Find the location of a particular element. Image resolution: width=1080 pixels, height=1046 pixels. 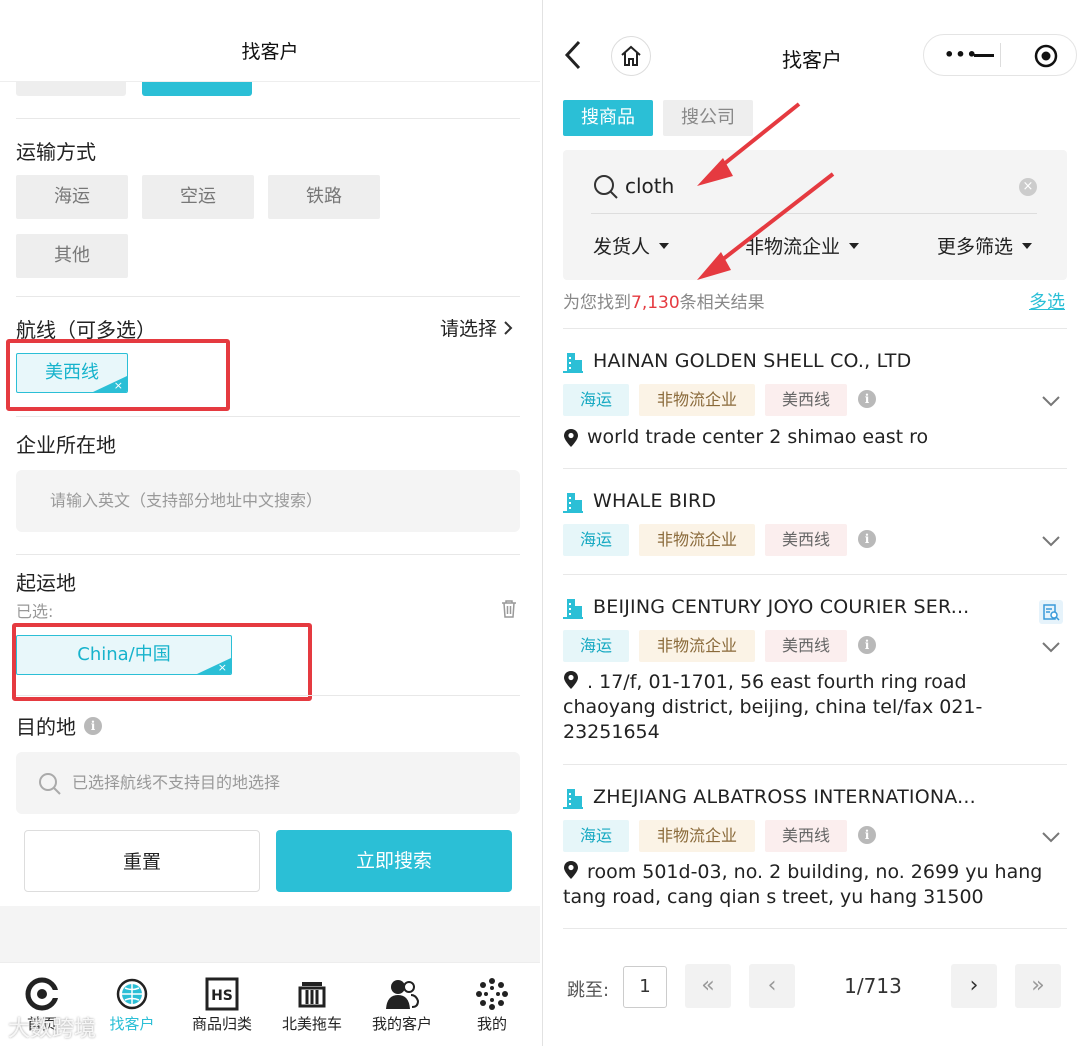

last-page-button: » is located at coordinates (1038, 986).